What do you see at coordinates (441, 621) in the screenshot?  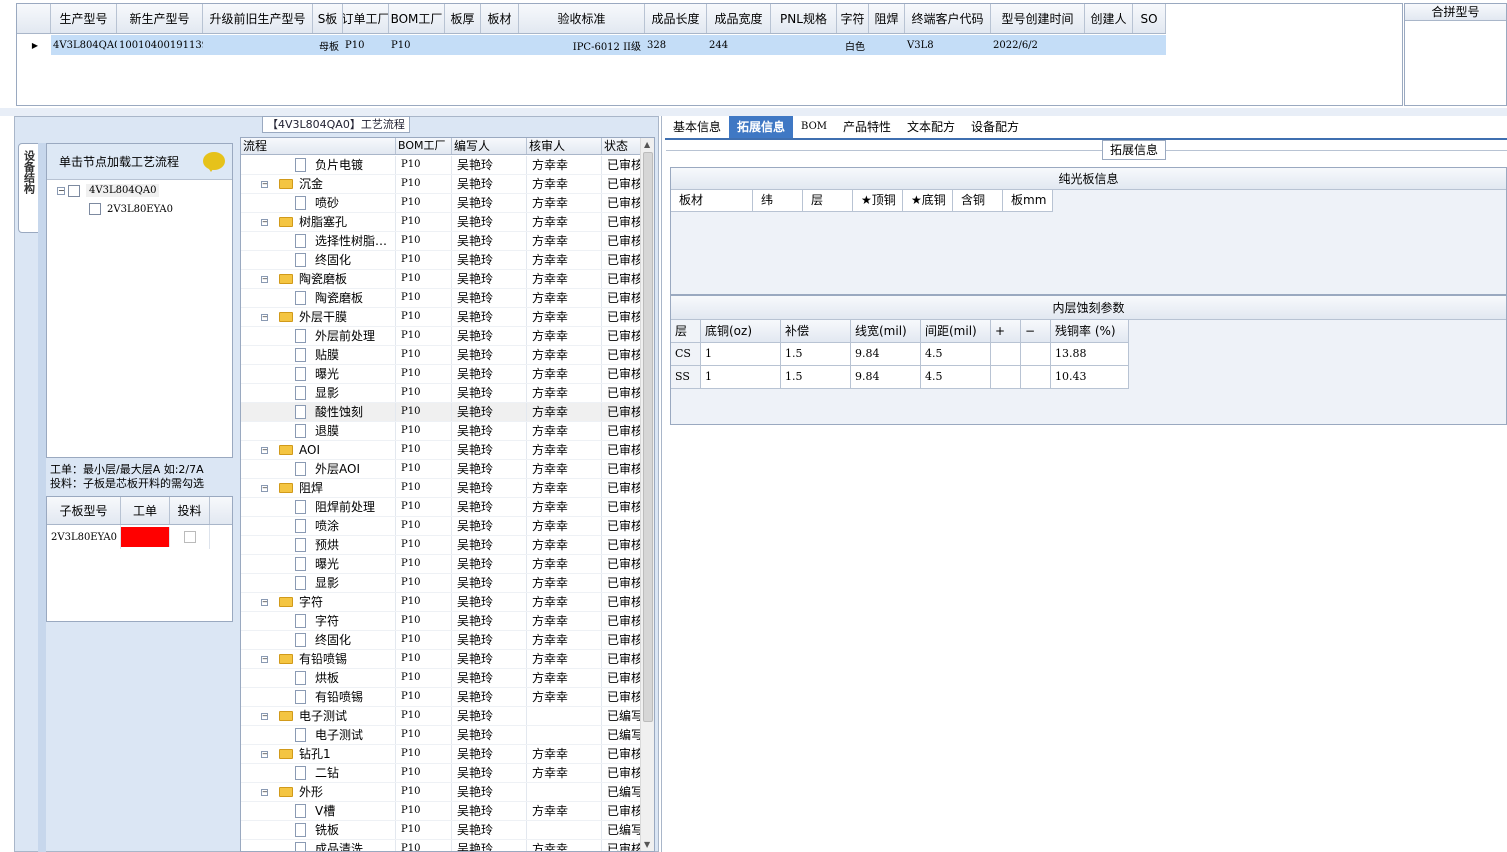 I see `process-row: 字符 P10 吴艳玲 方幸幸 已审核` at bounding box center [441, 621].